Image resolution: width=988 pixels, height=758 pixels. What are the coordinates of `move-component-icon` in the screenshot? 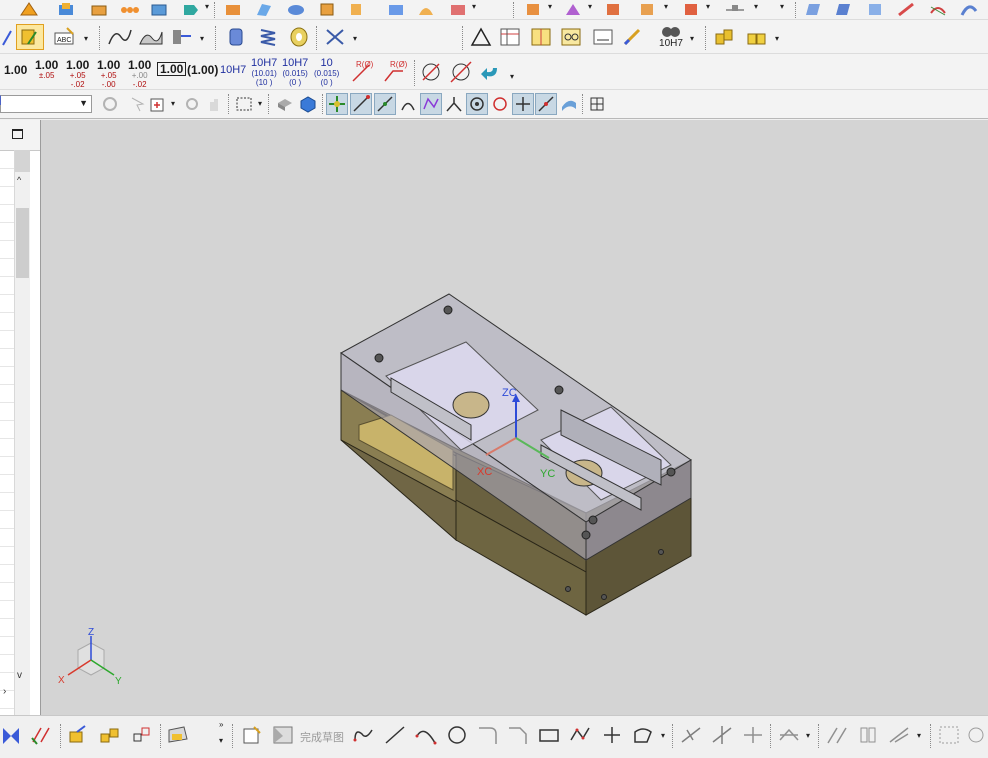 It's located at (79, 735).